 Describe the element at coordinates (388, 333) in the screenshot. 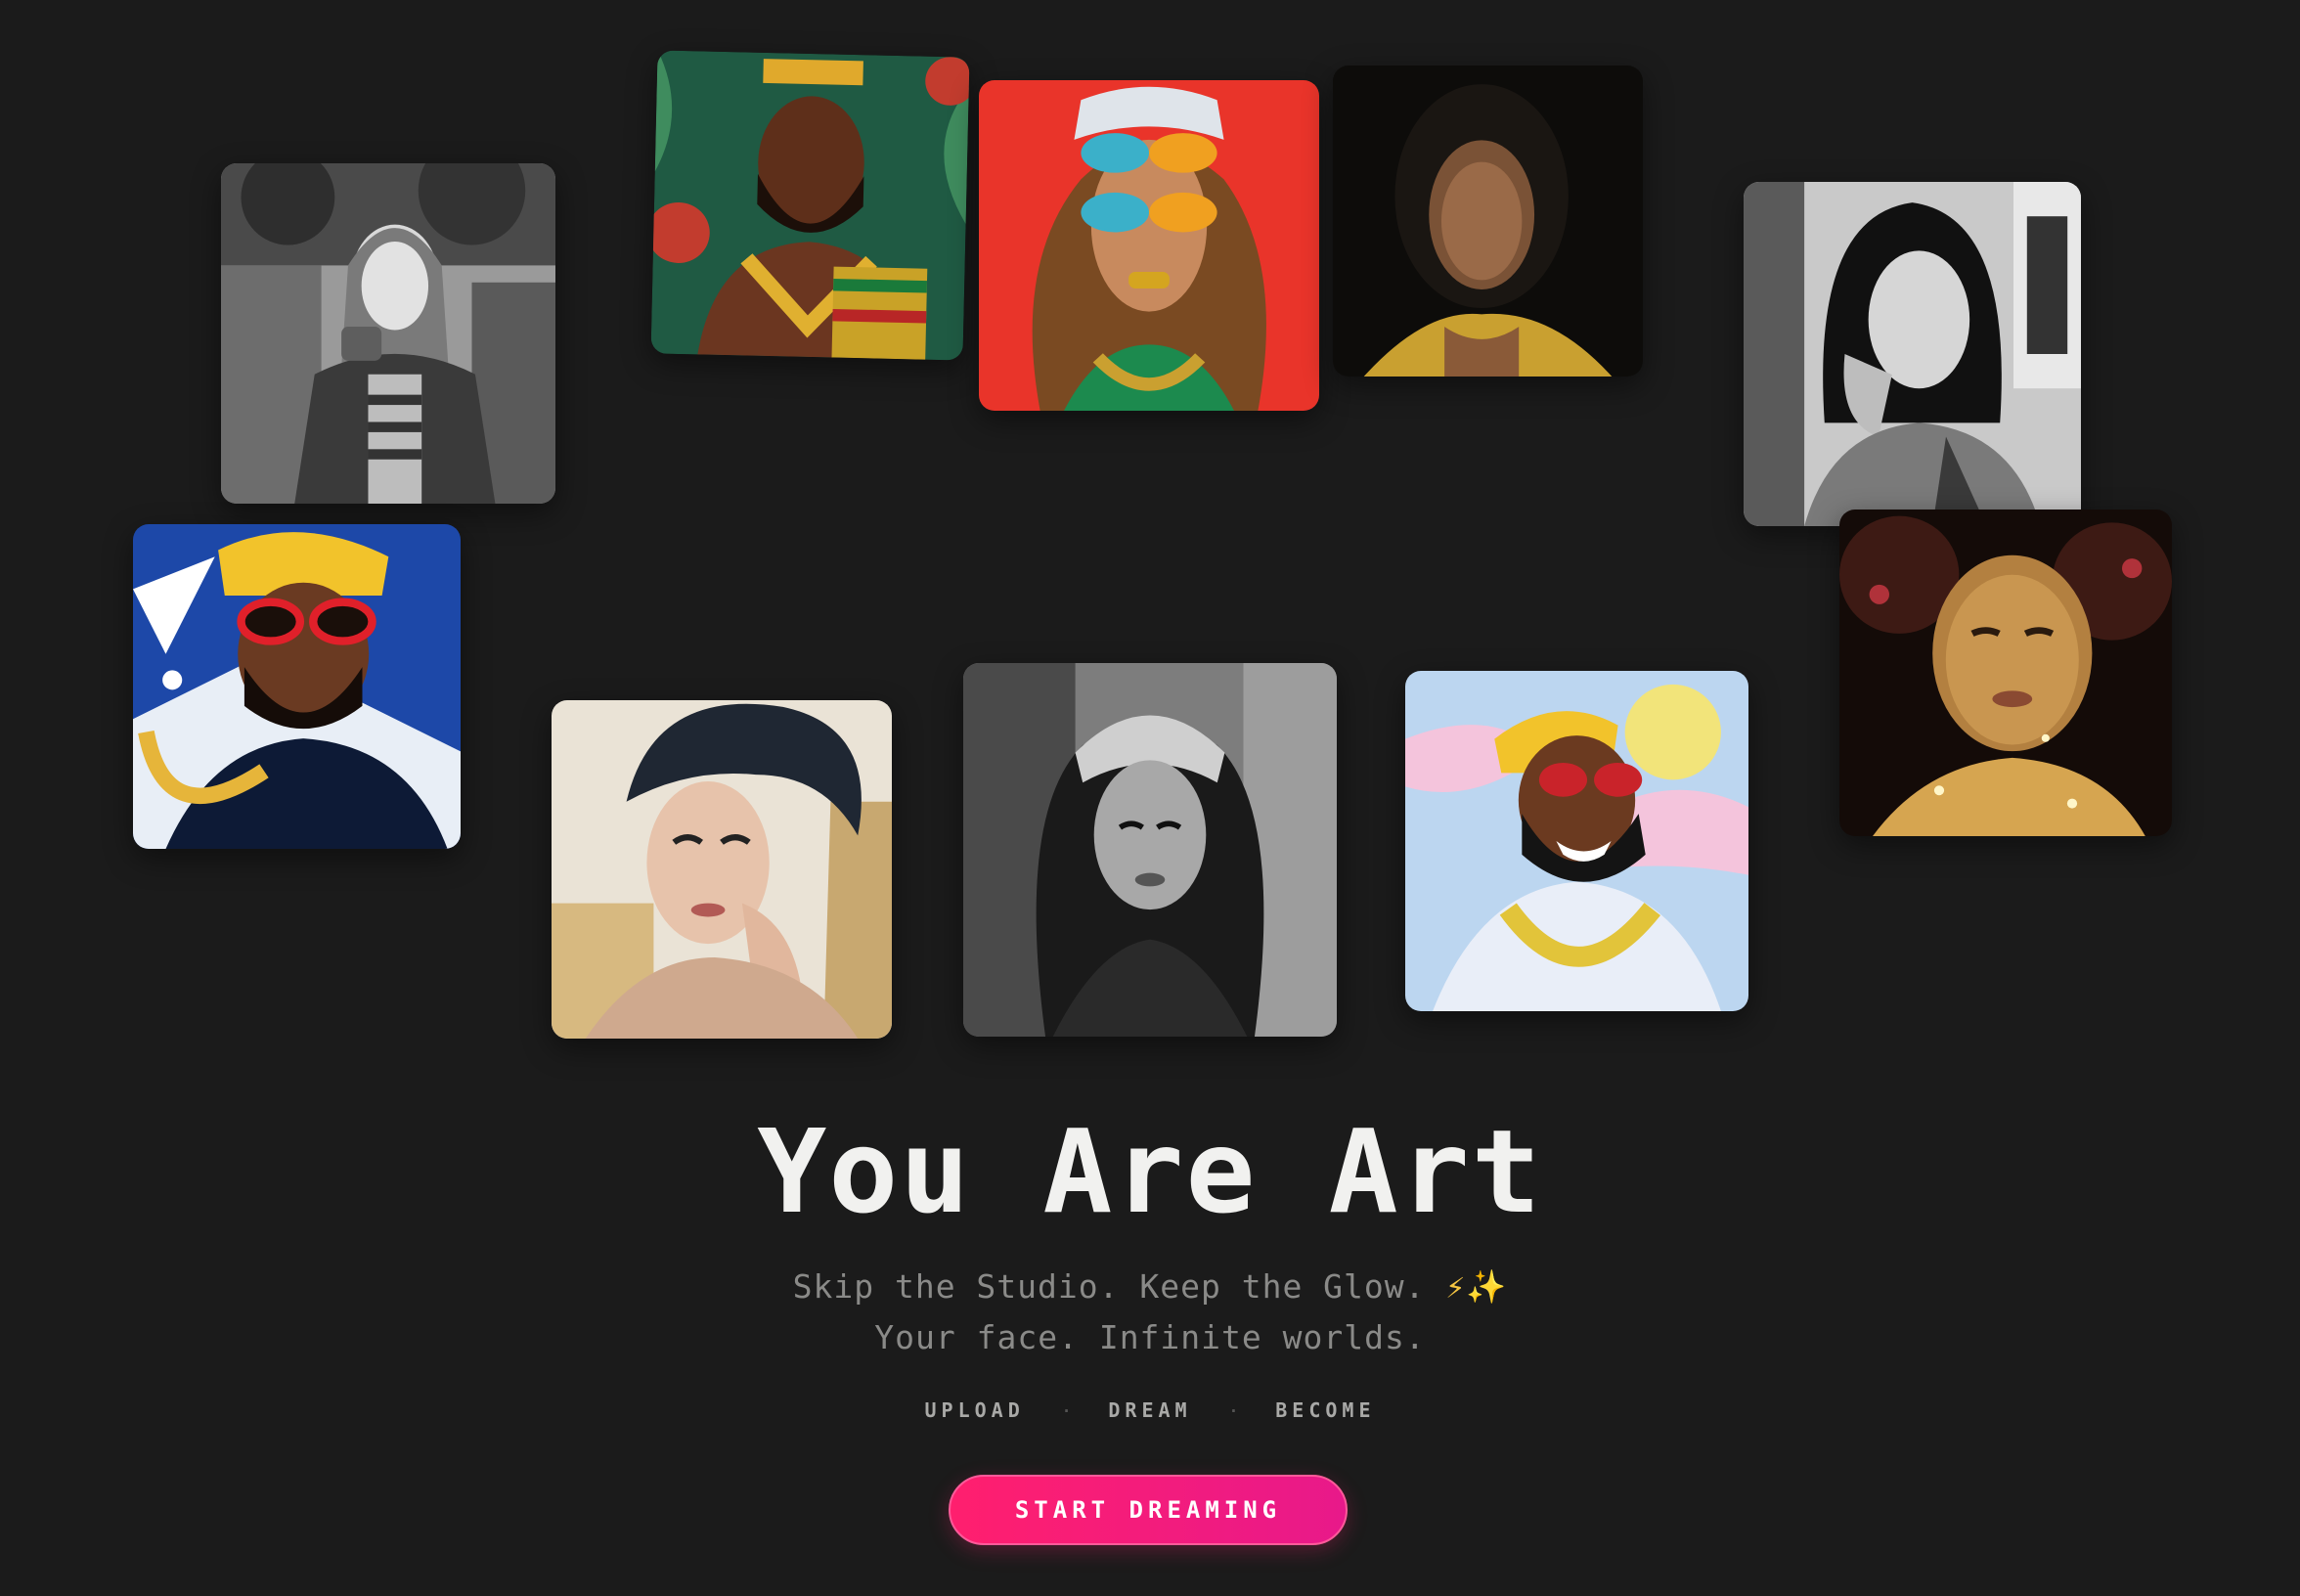

I see `portrait-woman-coffee-bw-photo` at that location.